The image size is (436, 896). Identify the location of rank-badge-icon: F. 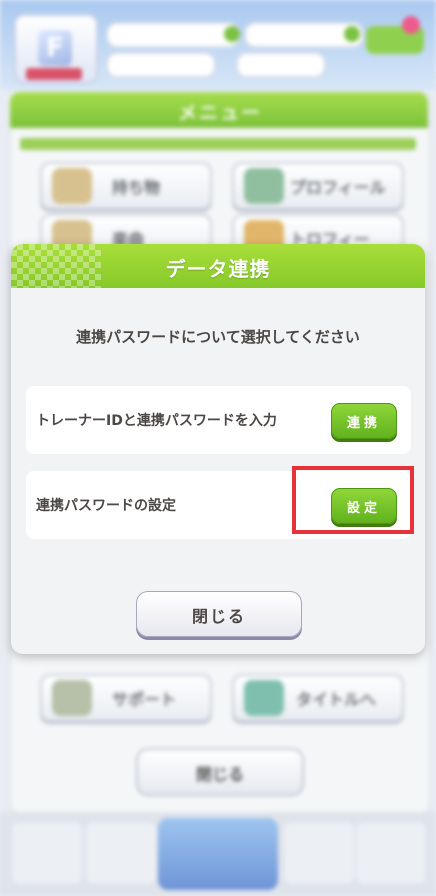
(55, 48).